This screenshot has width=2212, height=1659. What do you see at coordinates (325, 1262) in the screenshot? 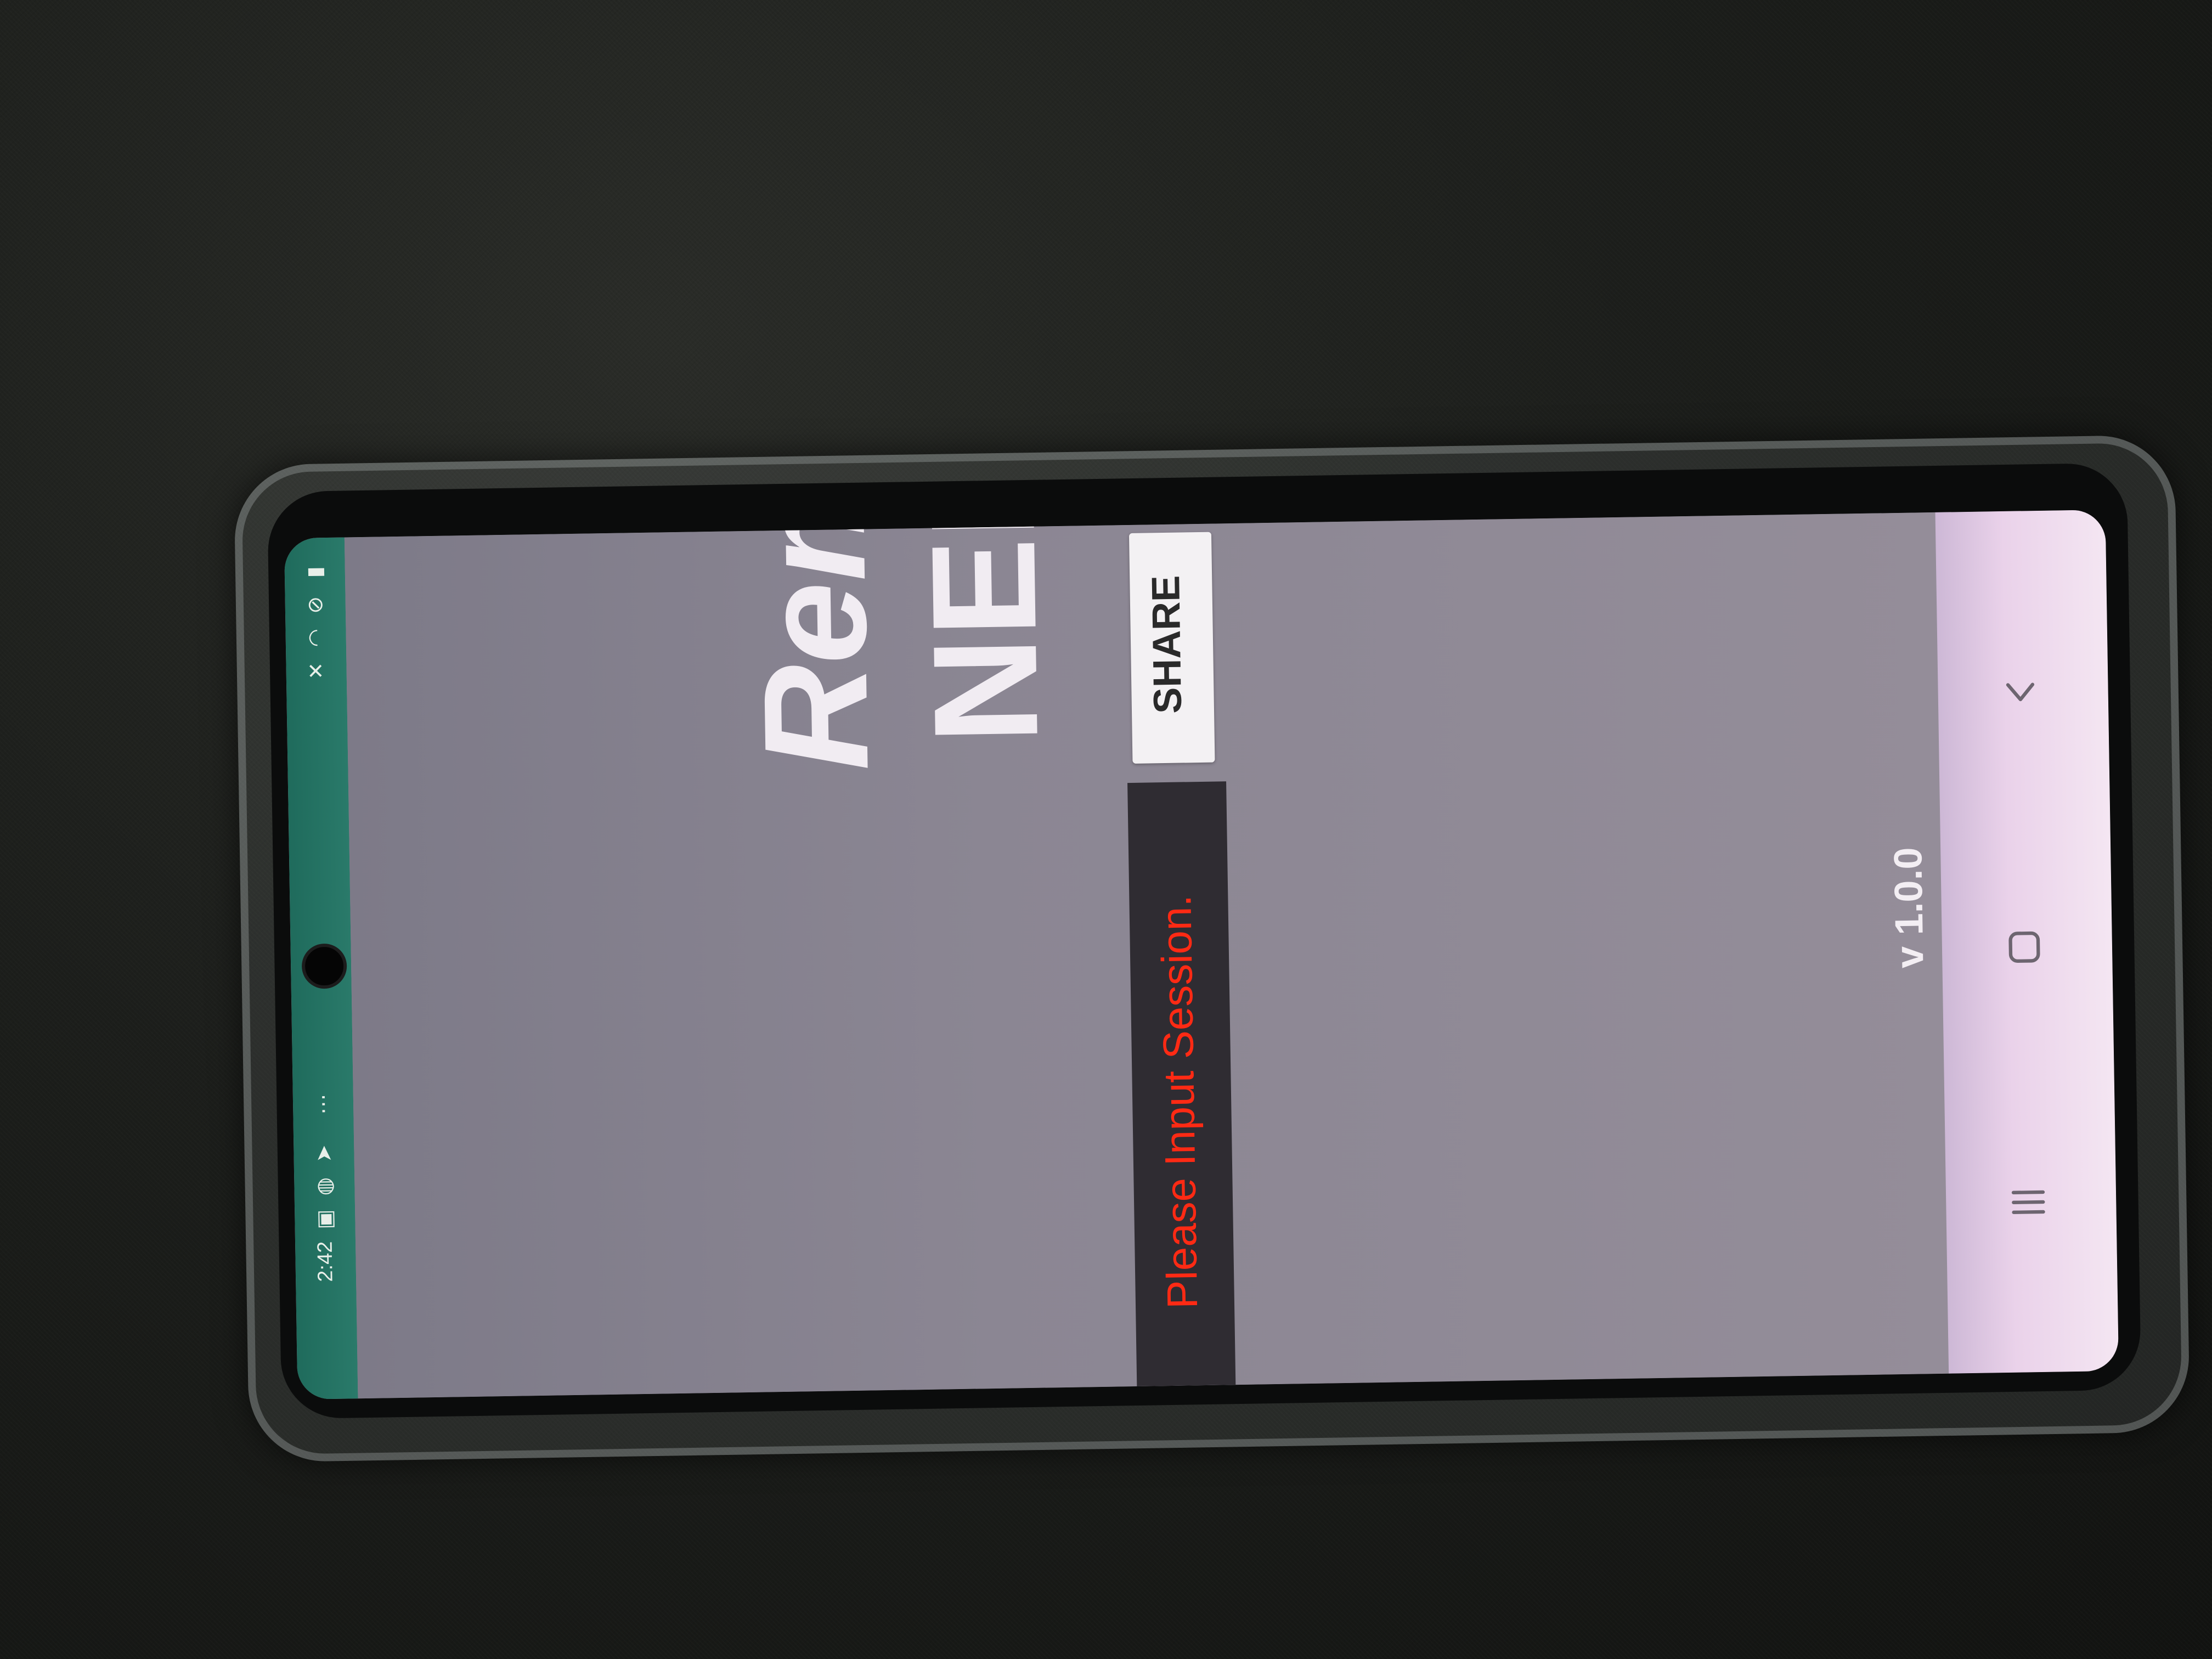
I see `status-time: 2:42` at bounding box center [325, 1262].